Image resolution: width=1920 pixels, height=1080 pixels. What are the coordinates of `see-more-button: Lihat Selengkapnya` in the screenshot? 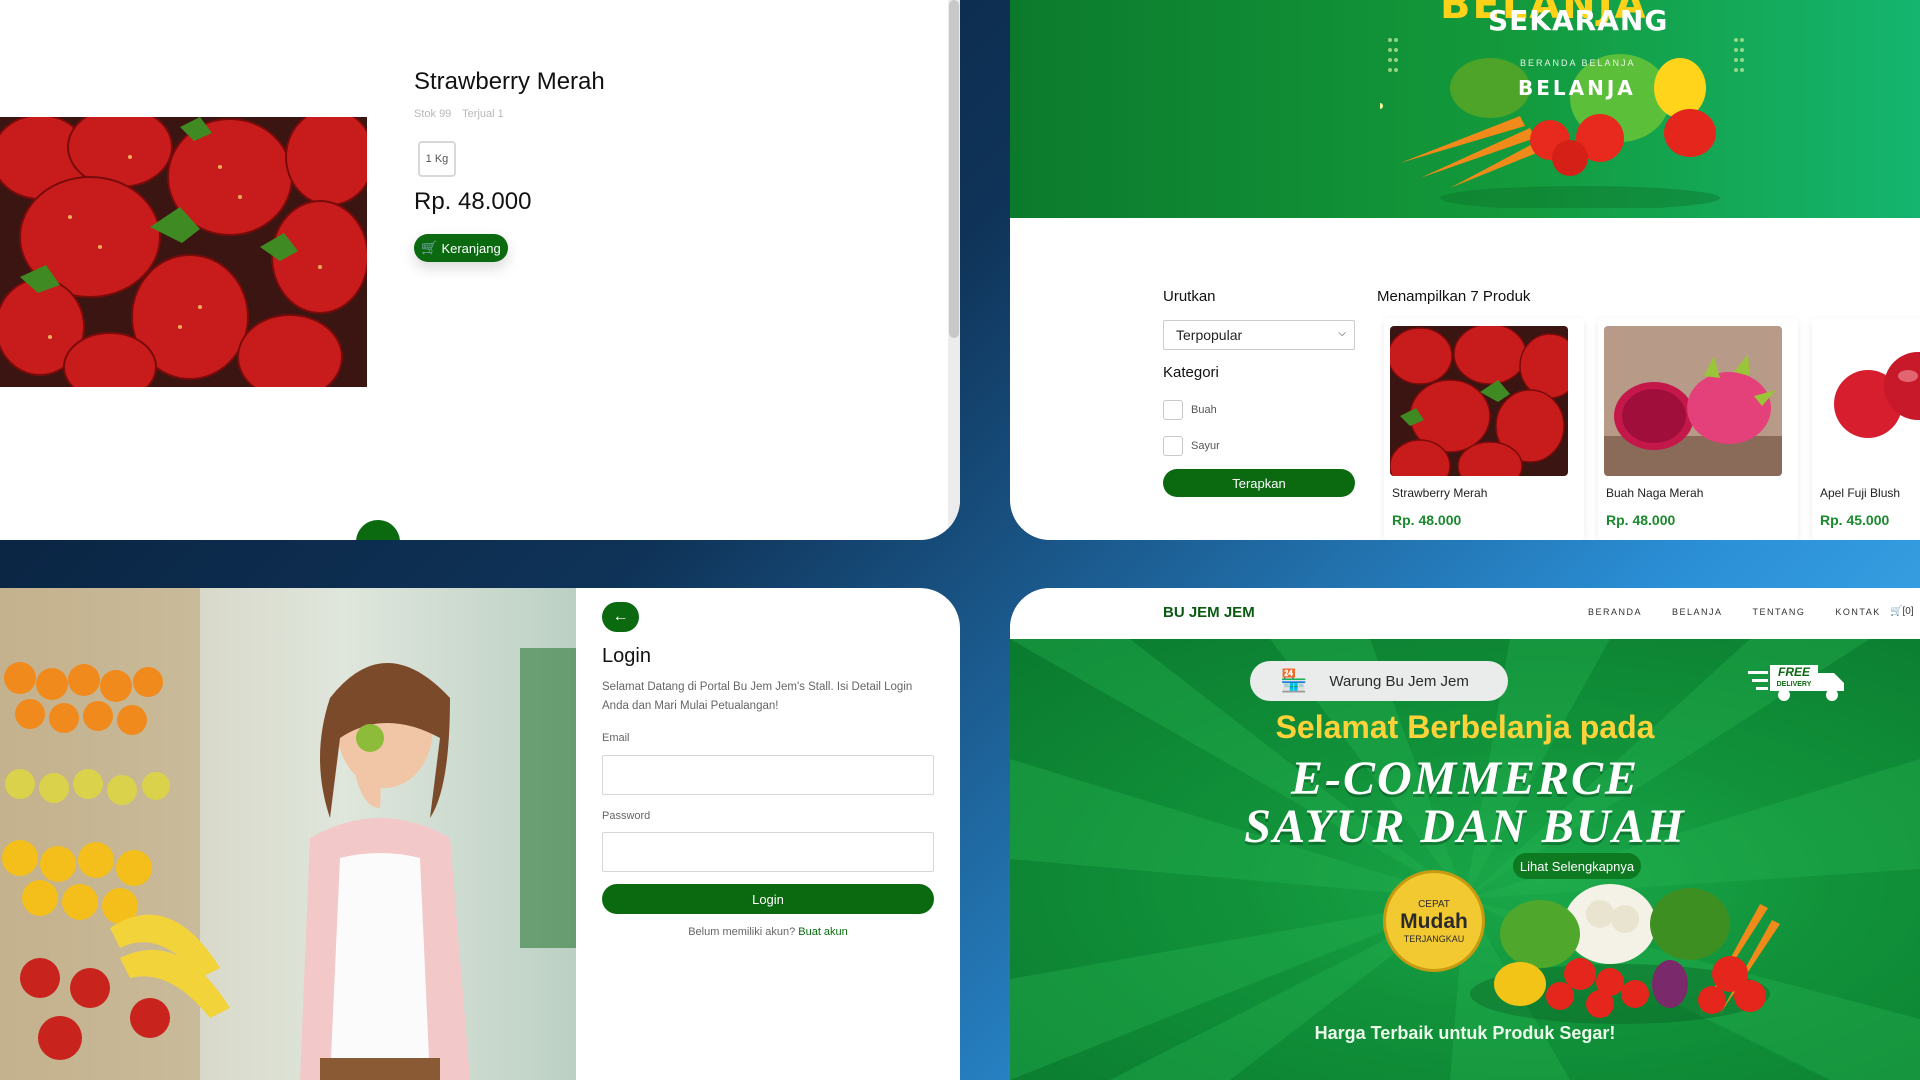 It's located at (1577, 866).